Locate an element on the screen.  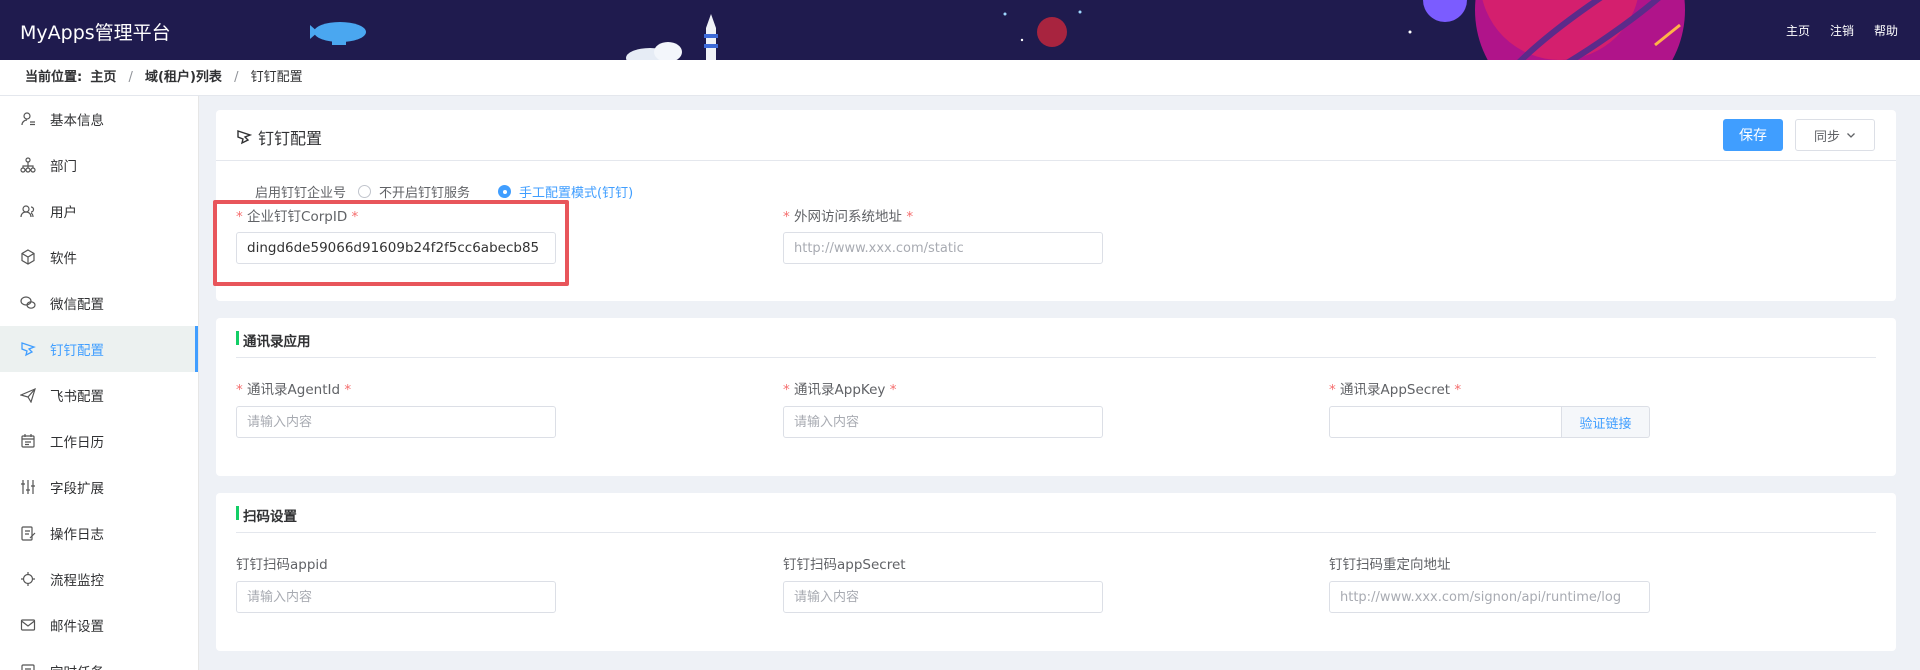
external-url-label: * 外网访问系统地址 * is located at coordinates (848, 215).